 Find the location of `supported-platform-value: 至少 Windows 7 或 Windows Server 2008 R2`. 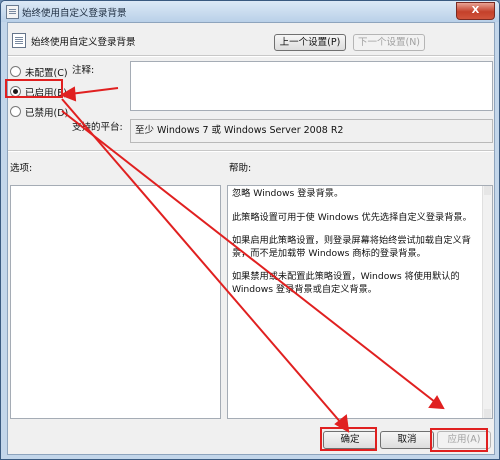

supported-platform-value: 至少 Windows 7 或 Windows Server 2008 R2 is located at coordinates (311, 131).